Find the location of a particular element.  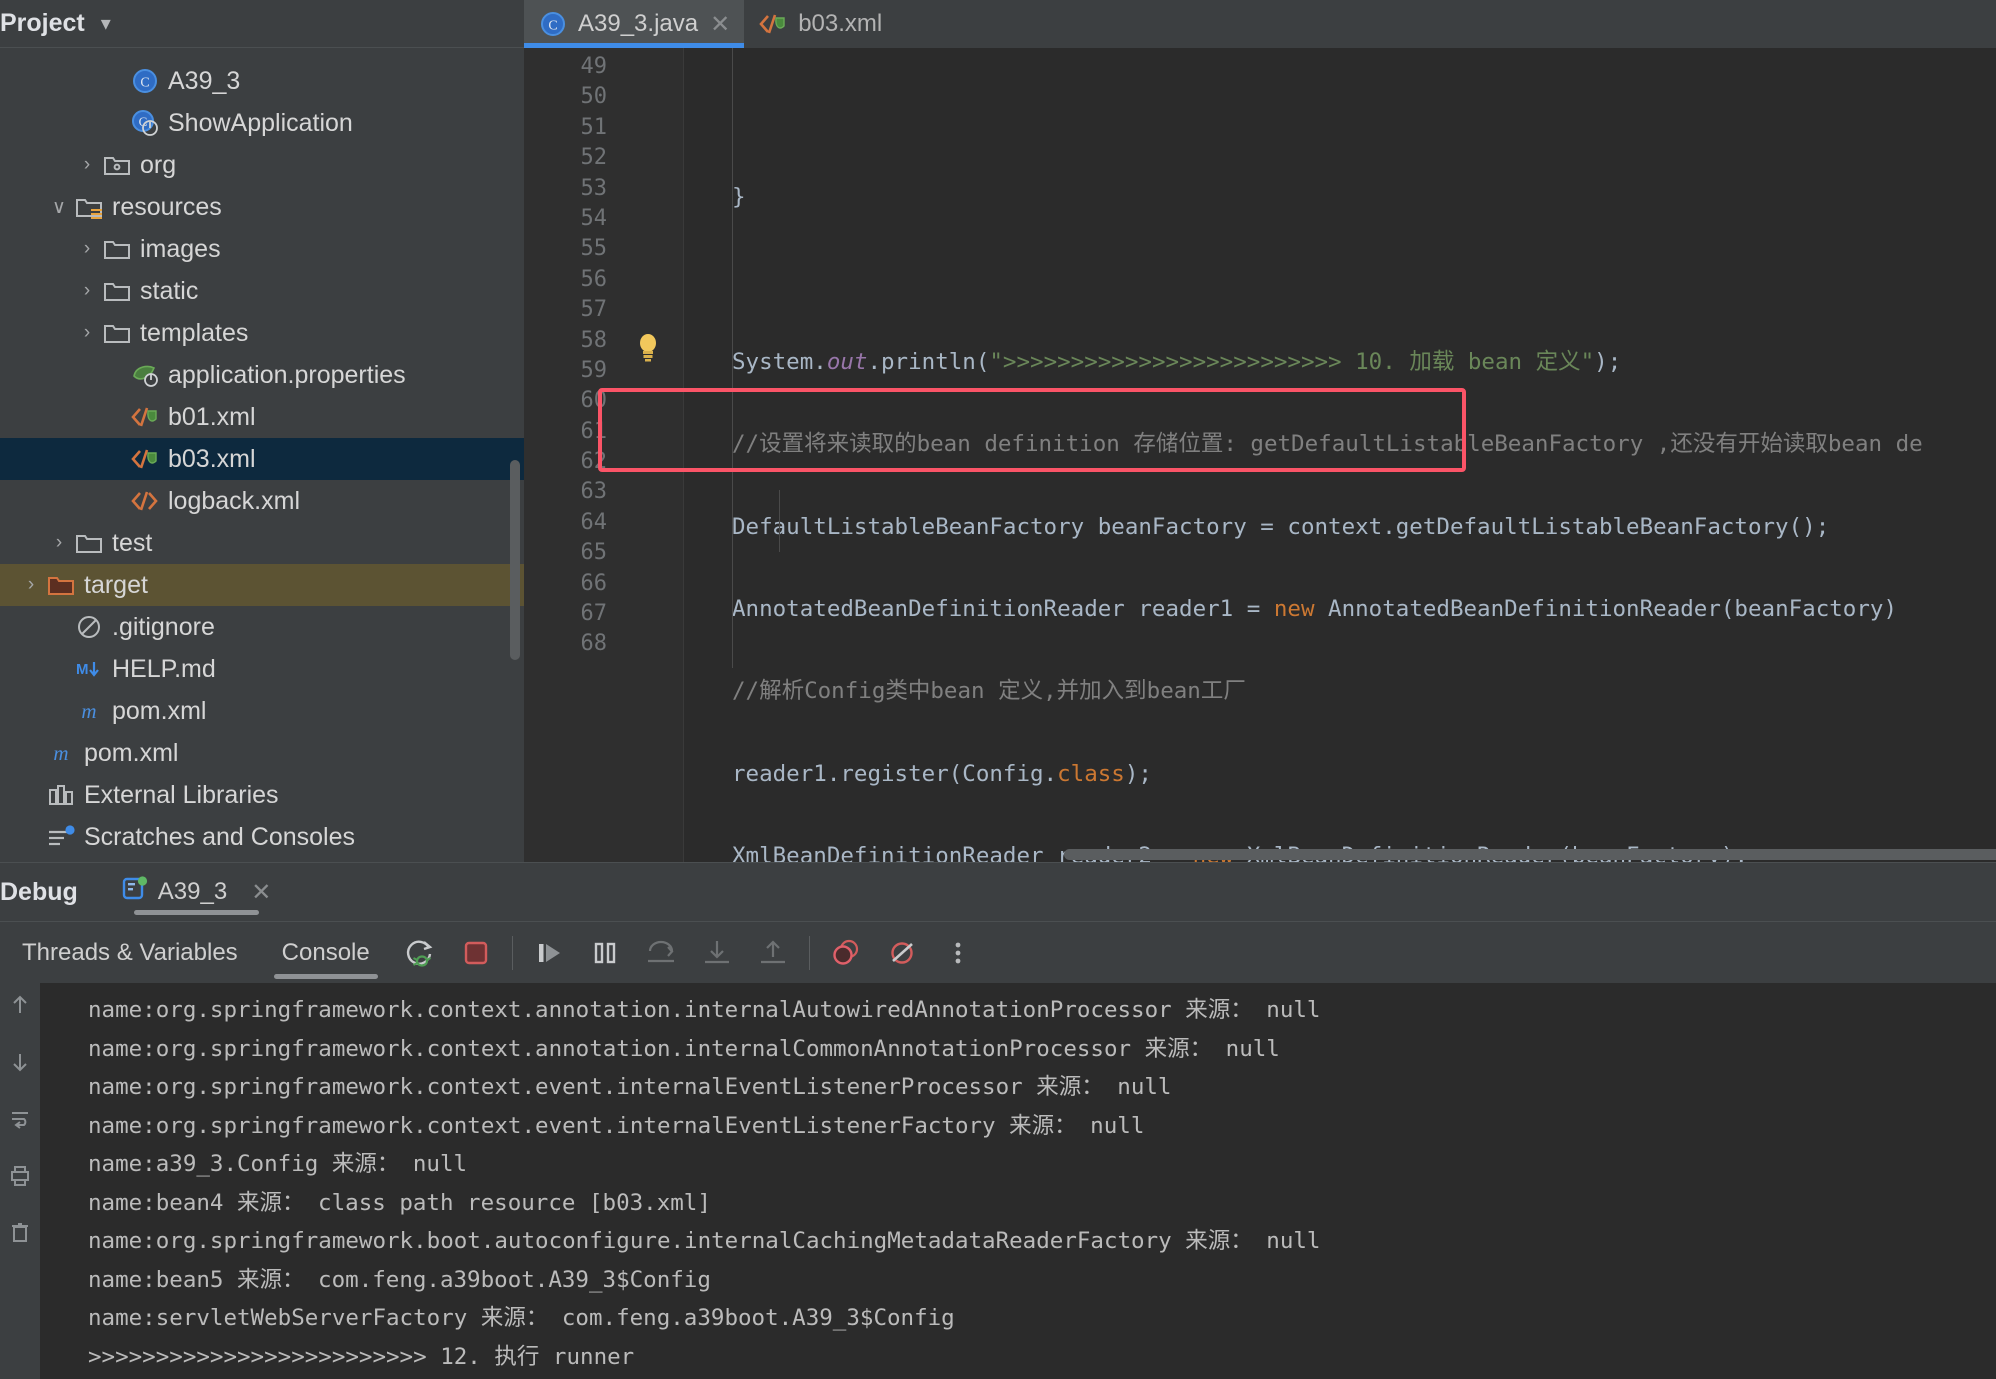

more-options-icon is located at coordinates (958, 953).